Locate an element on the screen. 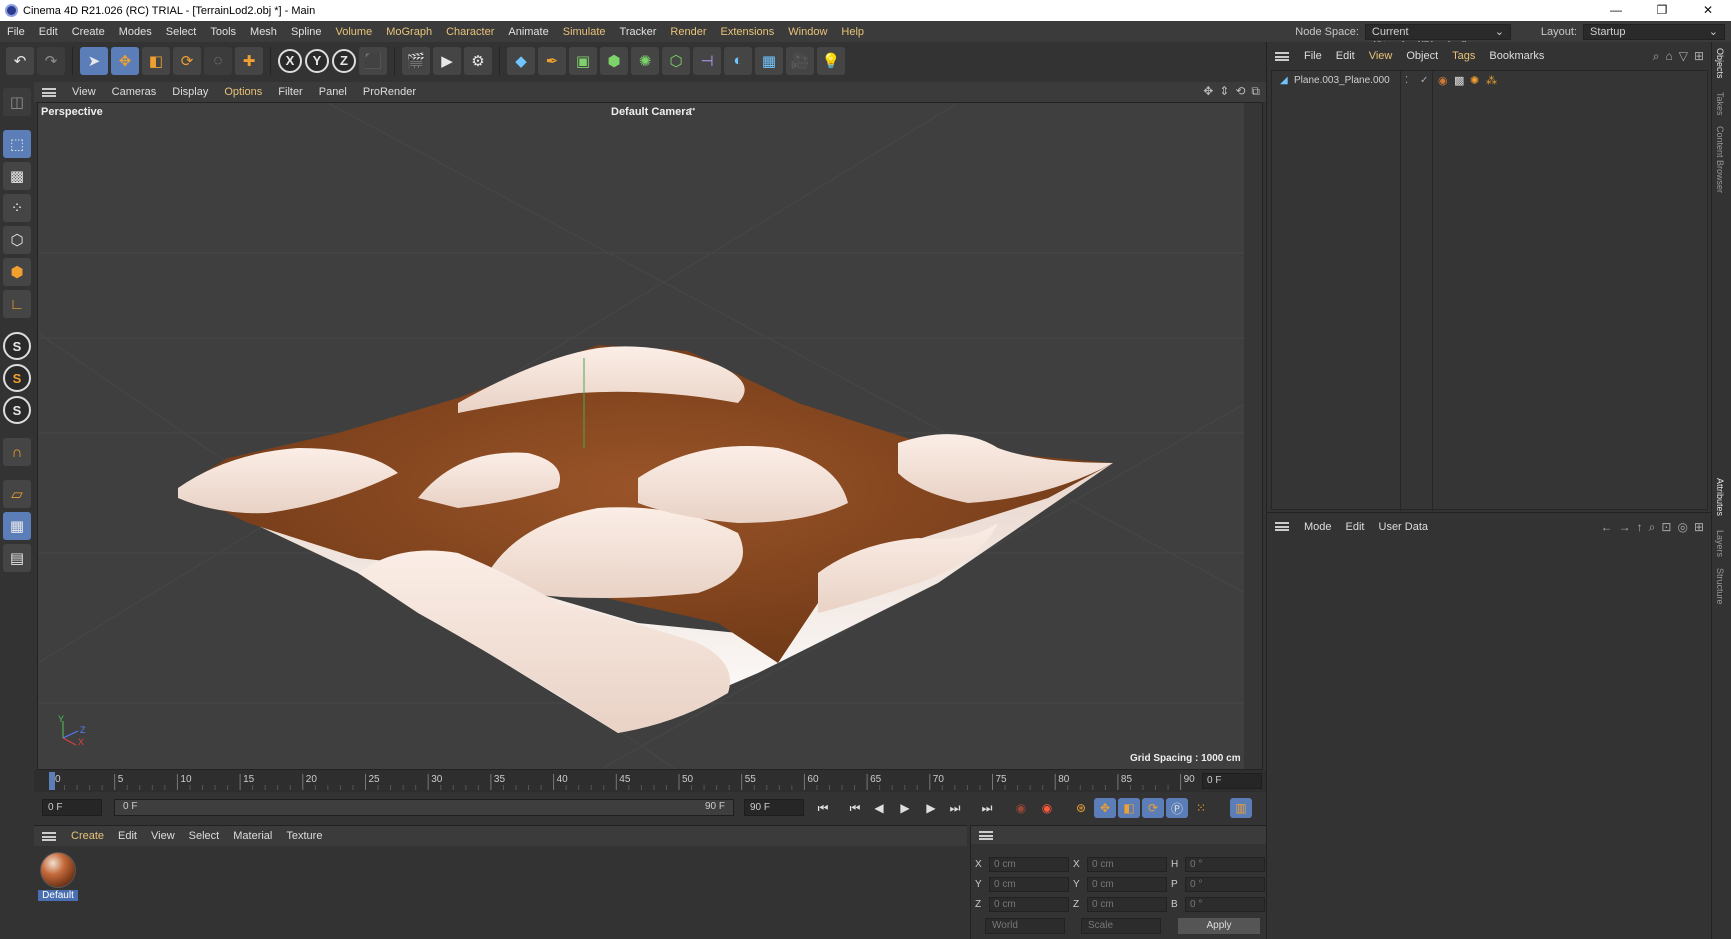 The width and height of the screenshot is (1731, 939). pan-icon: ✥ is located at coordinates (1208, 91).